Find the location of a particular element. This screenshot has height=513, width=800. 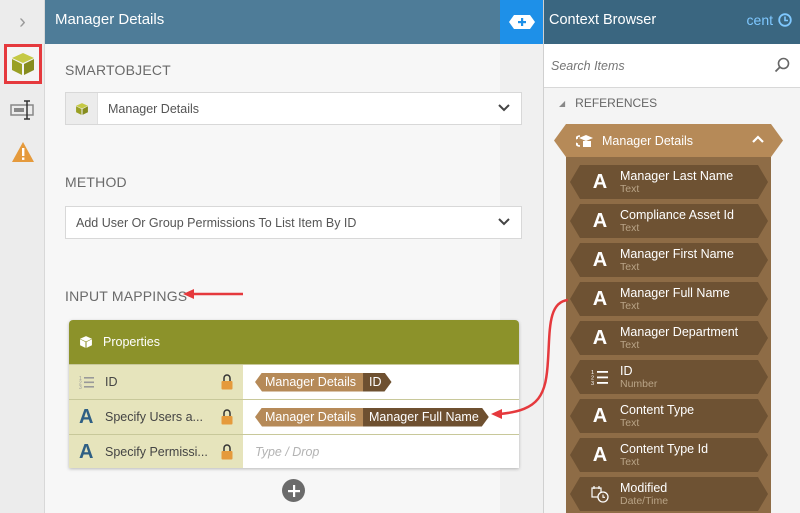

input-mappings-label: INPUT MAPPINGS is located at coordinates (126, 296).